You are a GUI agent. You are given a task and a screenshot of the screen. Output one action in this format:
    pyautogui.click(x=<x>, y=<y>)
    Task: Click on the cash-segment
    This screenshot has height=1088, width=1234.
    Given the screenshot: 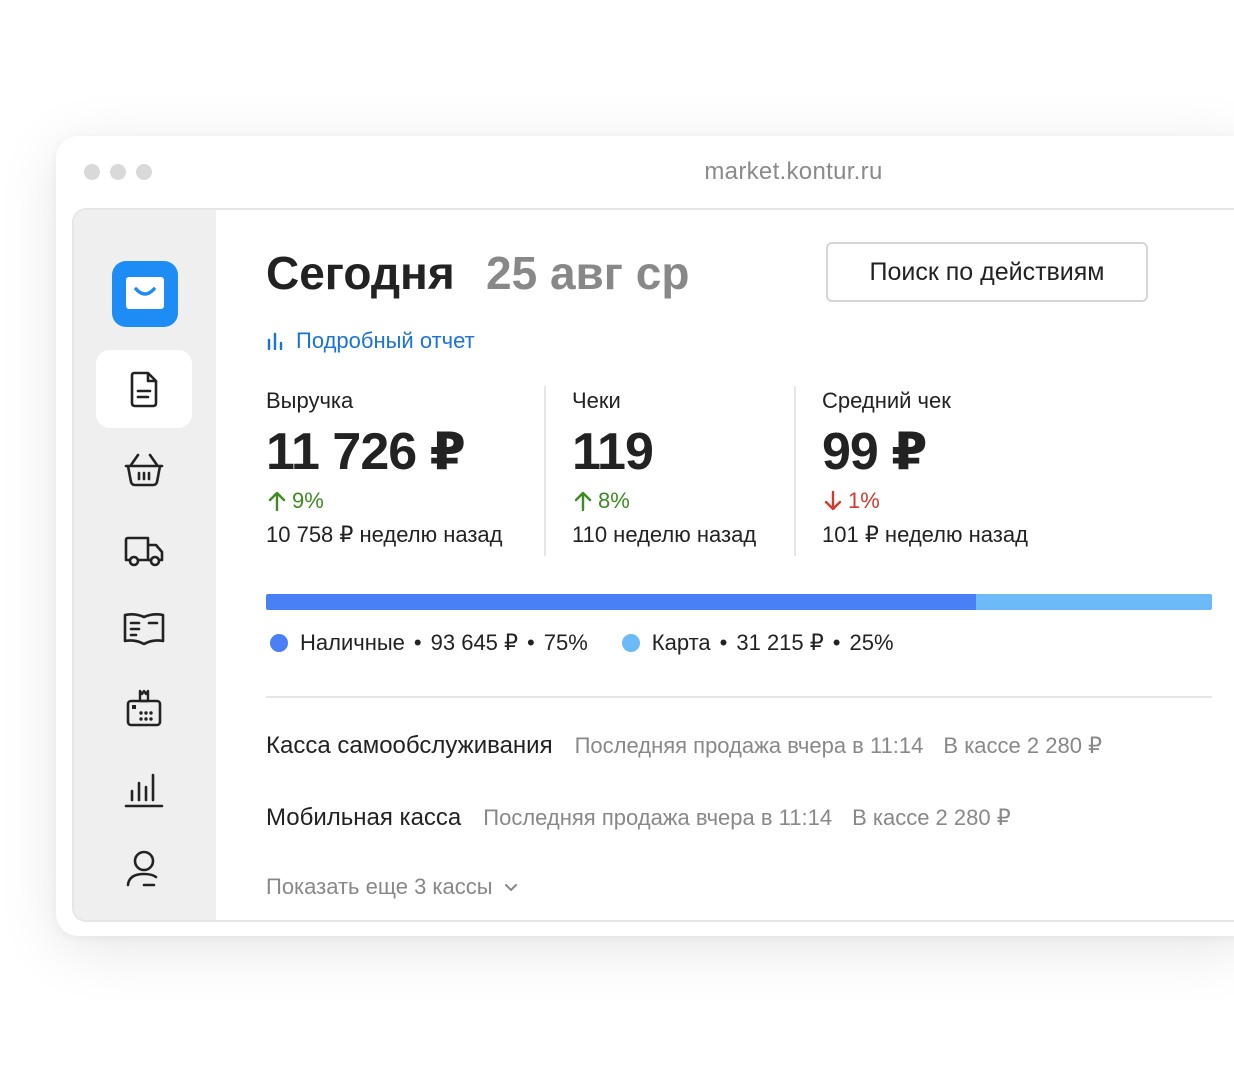 What is the action you would take?
    pyautogui.click(x=621, y=602)
    